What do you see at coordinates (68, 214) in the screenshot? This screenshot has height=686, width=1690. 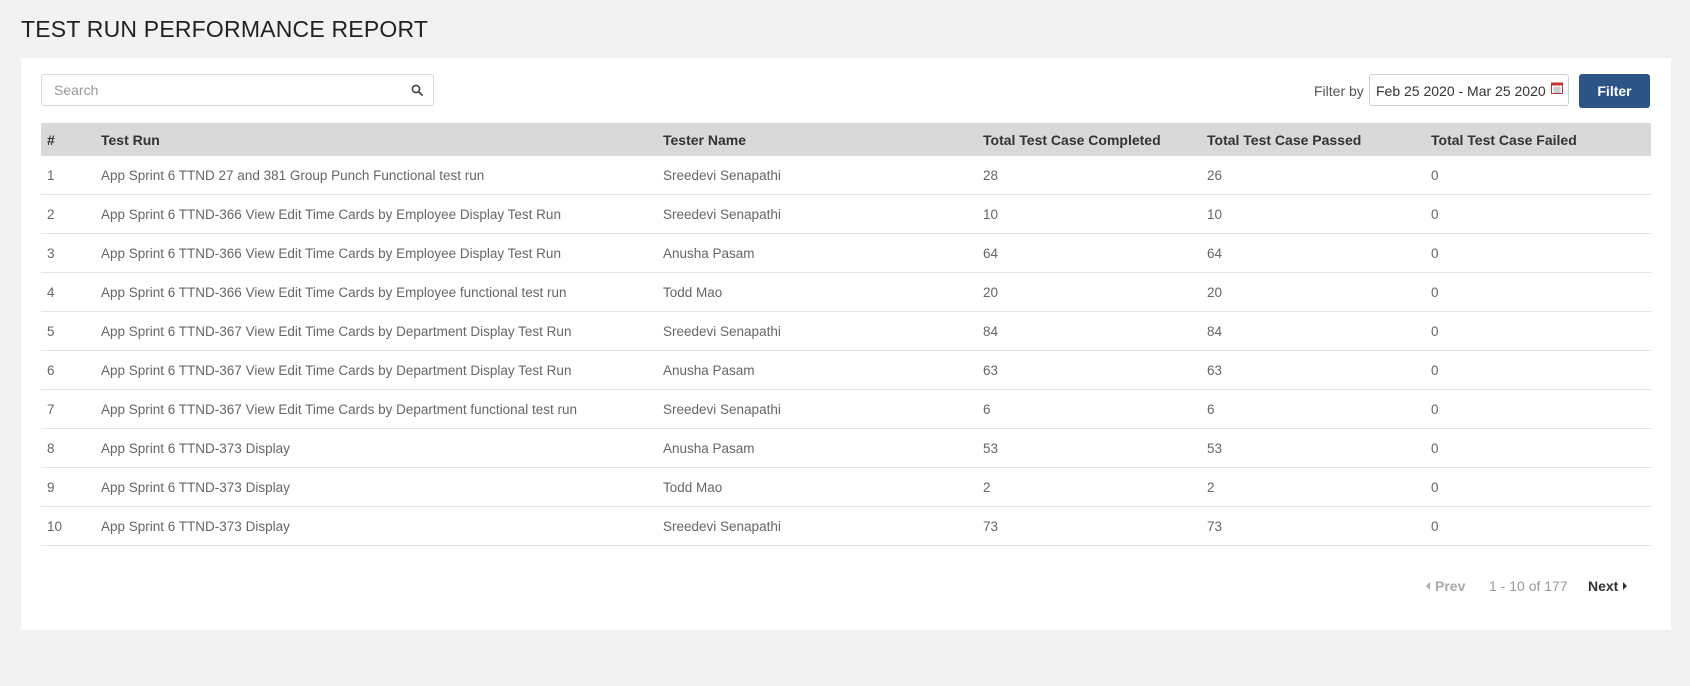 I see `cell-number: 2` at bounding box center [68, 214].